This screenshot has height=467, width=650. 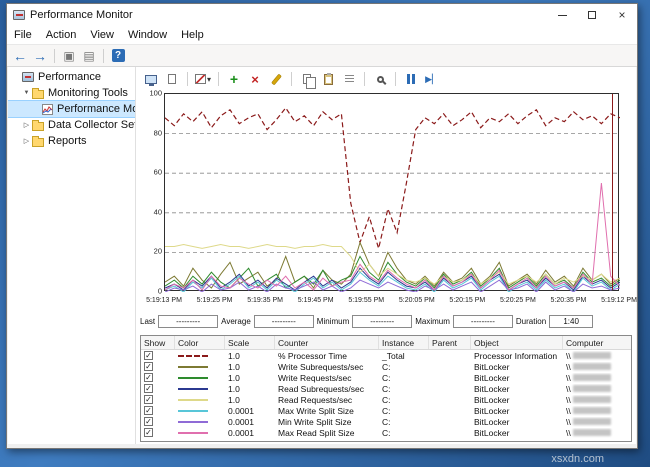 I want to click on stat-value-average: ---------, so click(x=283, y=321).